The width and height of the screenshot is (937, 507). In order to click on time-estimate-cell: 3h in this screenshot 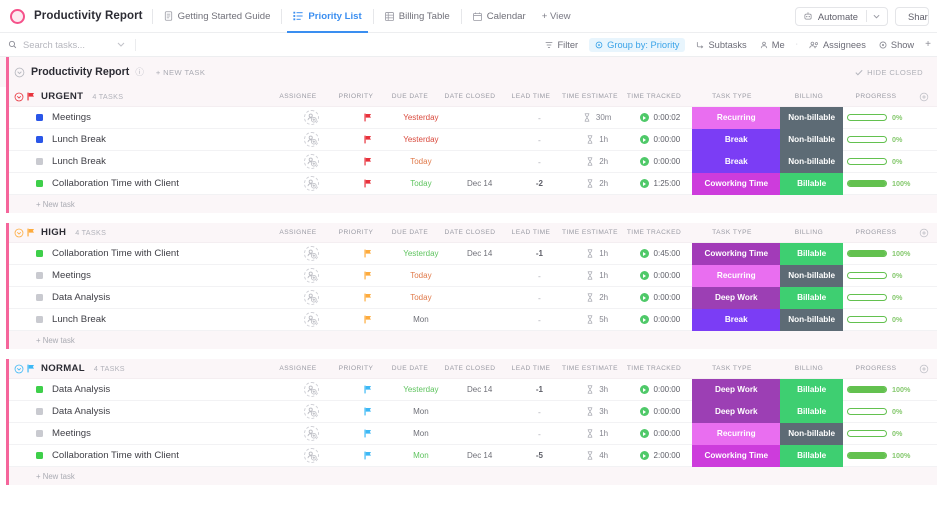, I will do `click(597, 411)`.